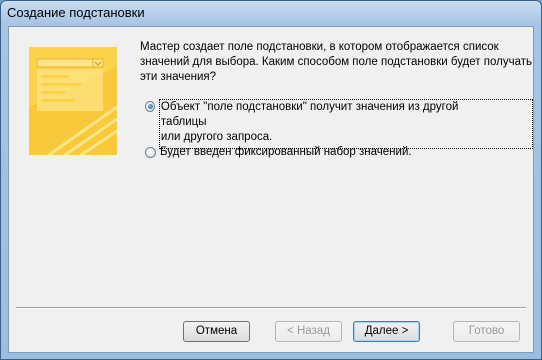  Describe the element at coordinates (178, 77) in the screenshot. I see `description-line: эти значения?` at that location.